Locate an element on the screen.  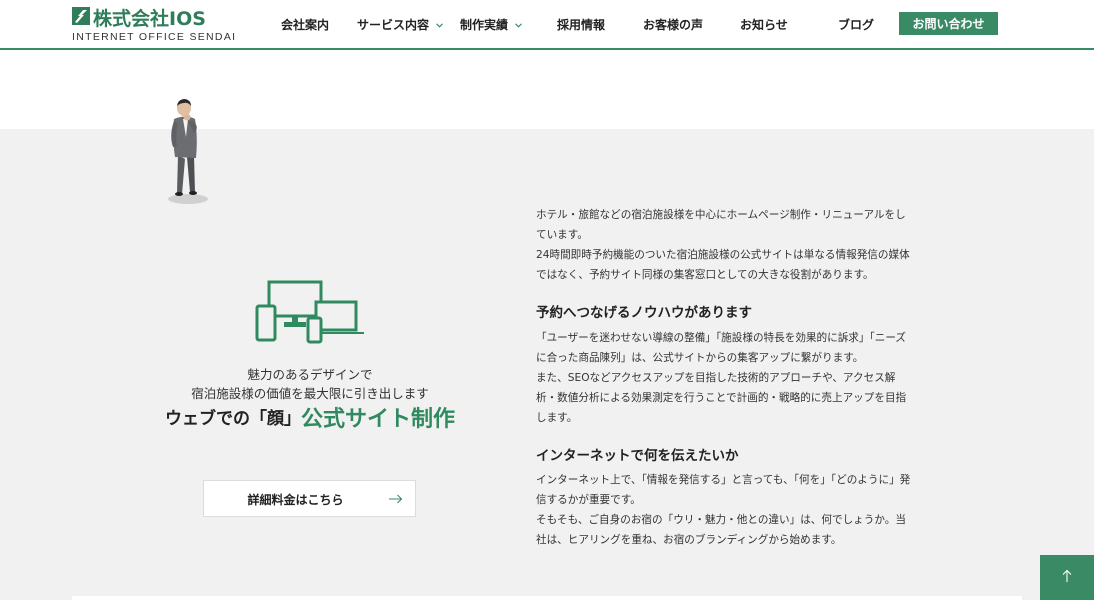
arrow-up-icon is located at coordinates (1067, 575).